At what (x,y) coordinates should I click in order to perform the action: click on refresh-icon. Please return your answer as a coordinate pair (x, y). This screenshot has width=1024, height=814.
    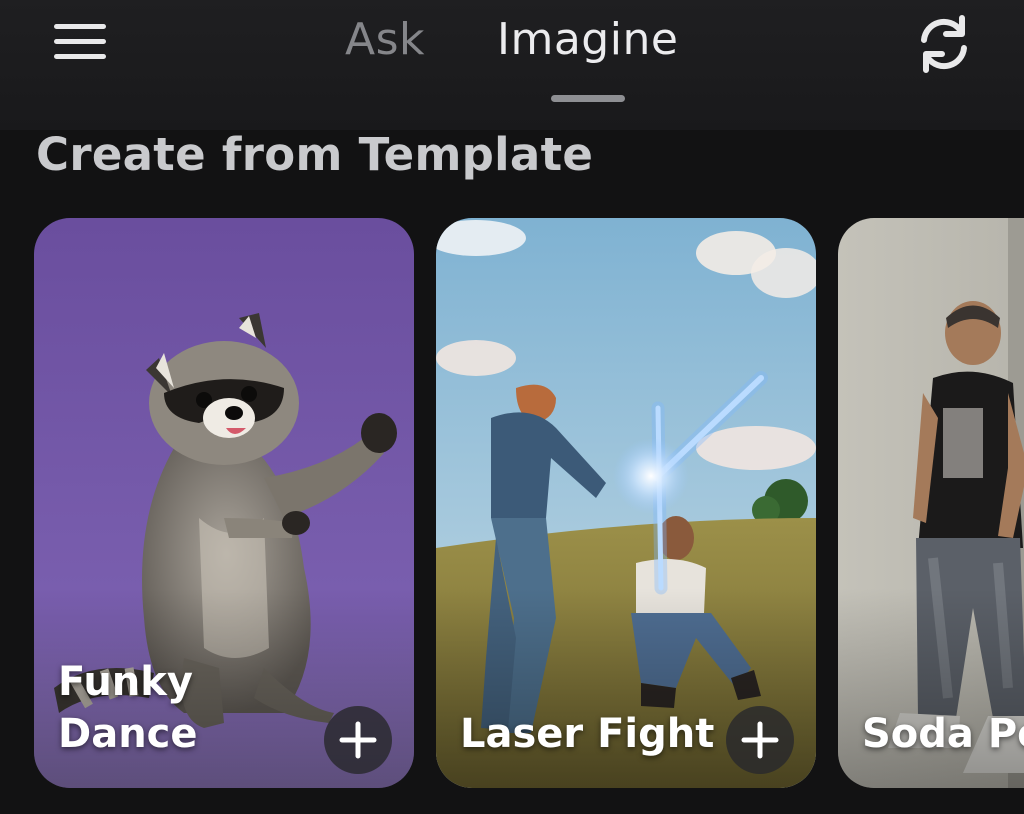
    Looking at the image, I should click on (944, 44).